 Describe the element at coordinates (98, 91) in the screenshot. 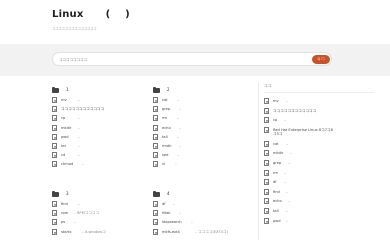

I see `group-header: 1` at that location.